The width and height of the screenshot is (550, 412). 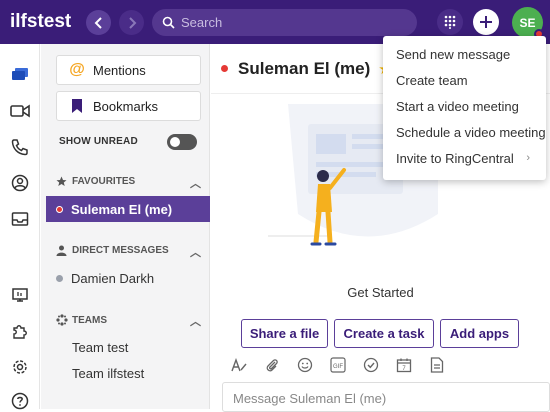 What do you see at coordinates (20, 183) in the screenshot?
I see `contacts-icon` at bounding box center [20, 183].